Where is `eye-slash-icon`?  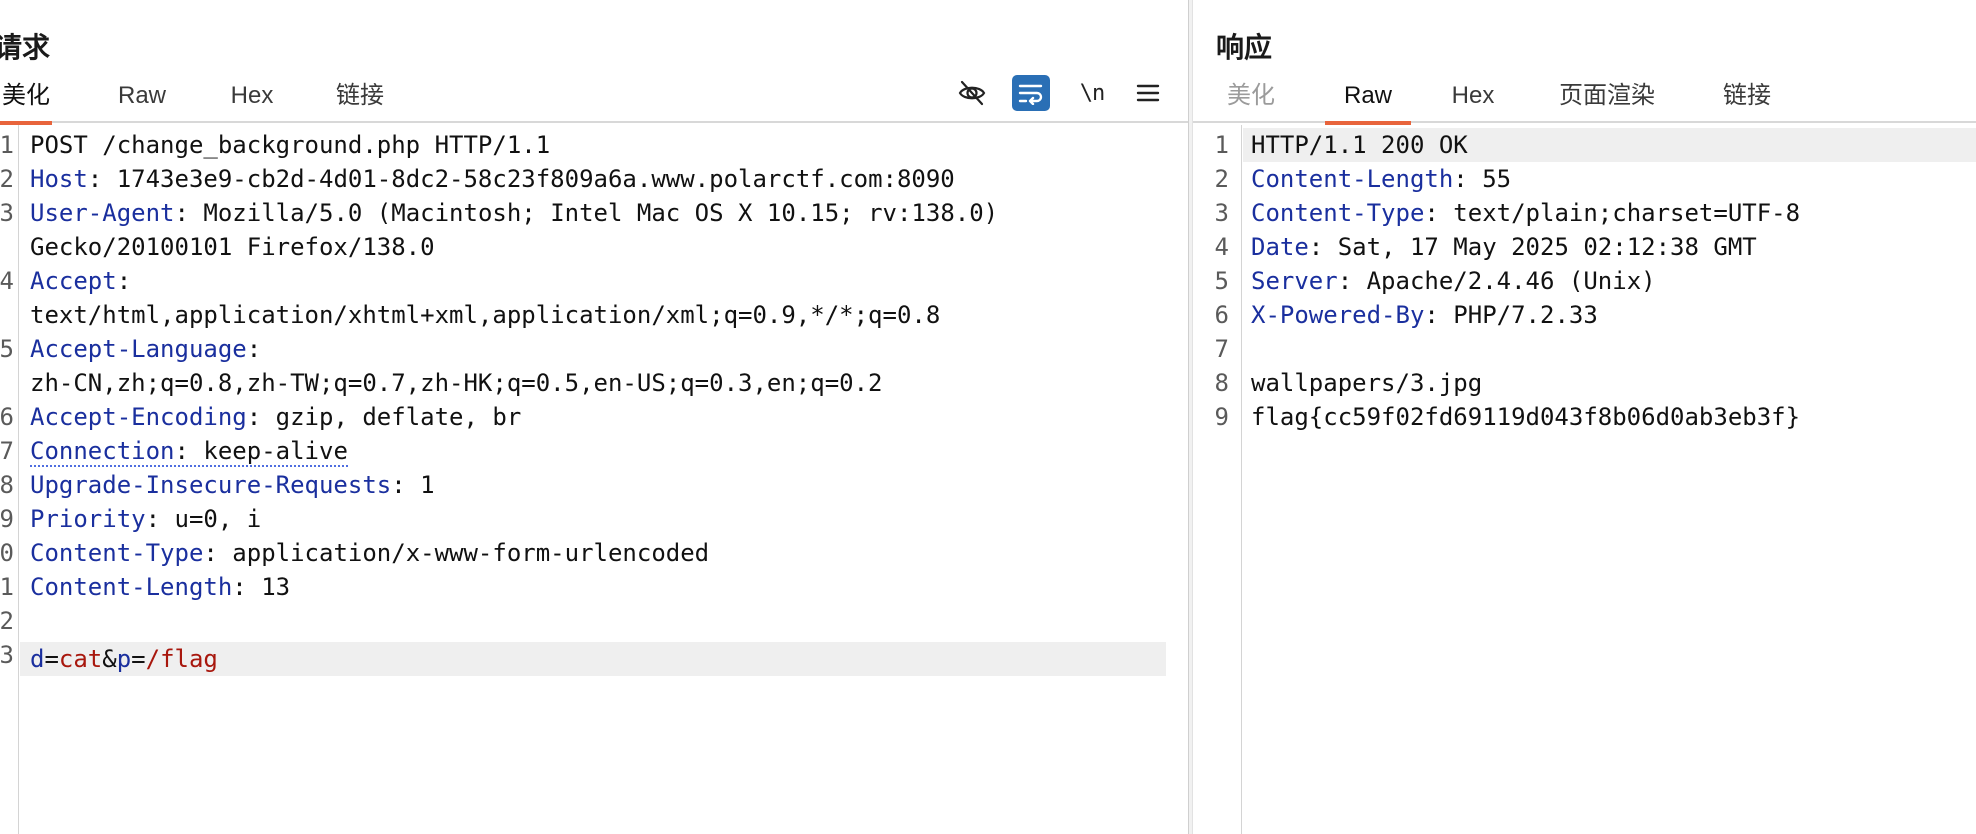
eye-slash-icon is located at coordinates (972, 93).